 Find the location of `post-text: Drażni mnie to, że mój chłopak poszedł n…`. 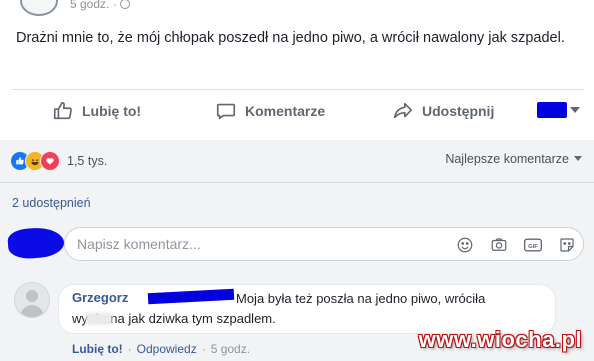

post-text: Drażni mnie to, że mój chłopak poszedł n… is located at coordinates (290, 38).